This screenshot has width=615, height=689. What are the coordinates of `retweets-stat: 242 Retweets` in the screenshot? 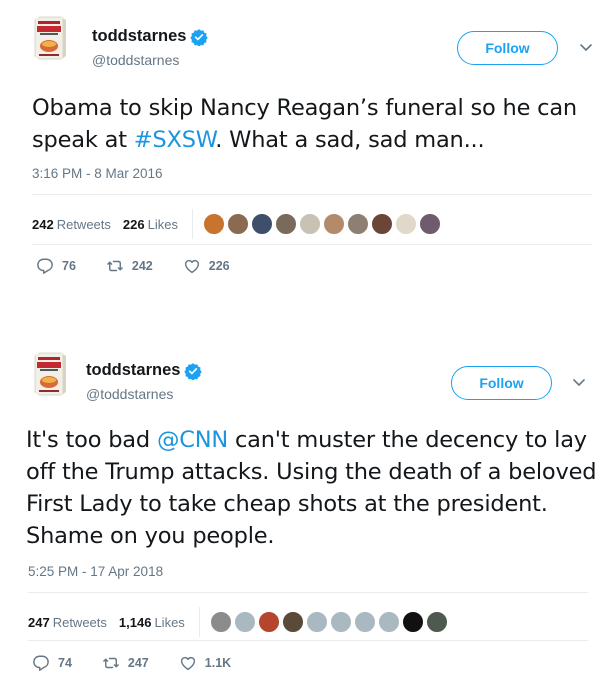 It's located at (71, 224).